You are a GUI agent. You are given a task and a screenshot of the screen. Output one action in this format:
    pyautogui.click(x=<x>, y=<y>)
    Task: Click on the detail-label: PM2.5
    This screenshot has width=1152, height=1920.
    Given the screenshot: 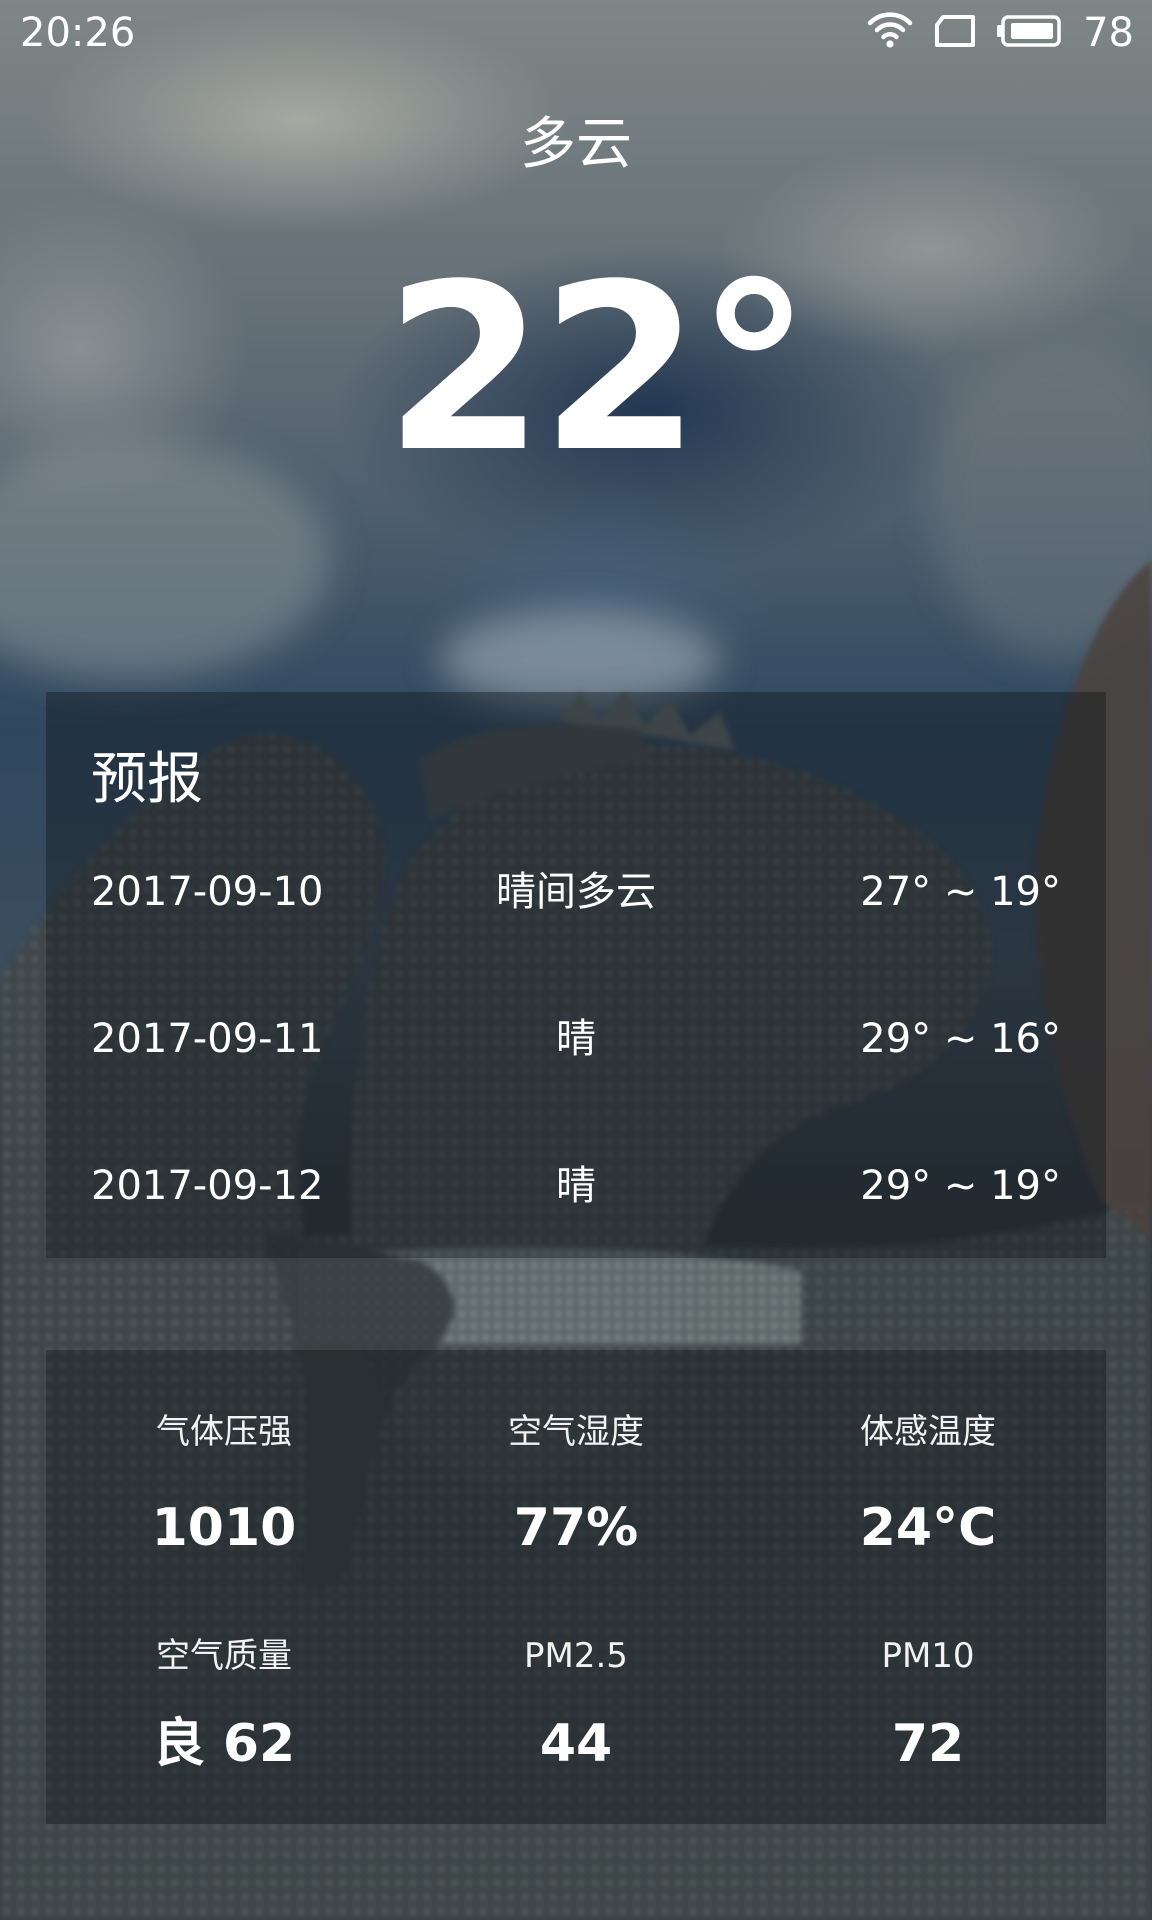 What is the action you would take?
    pyautogui.click(x=576, y=1656)
    